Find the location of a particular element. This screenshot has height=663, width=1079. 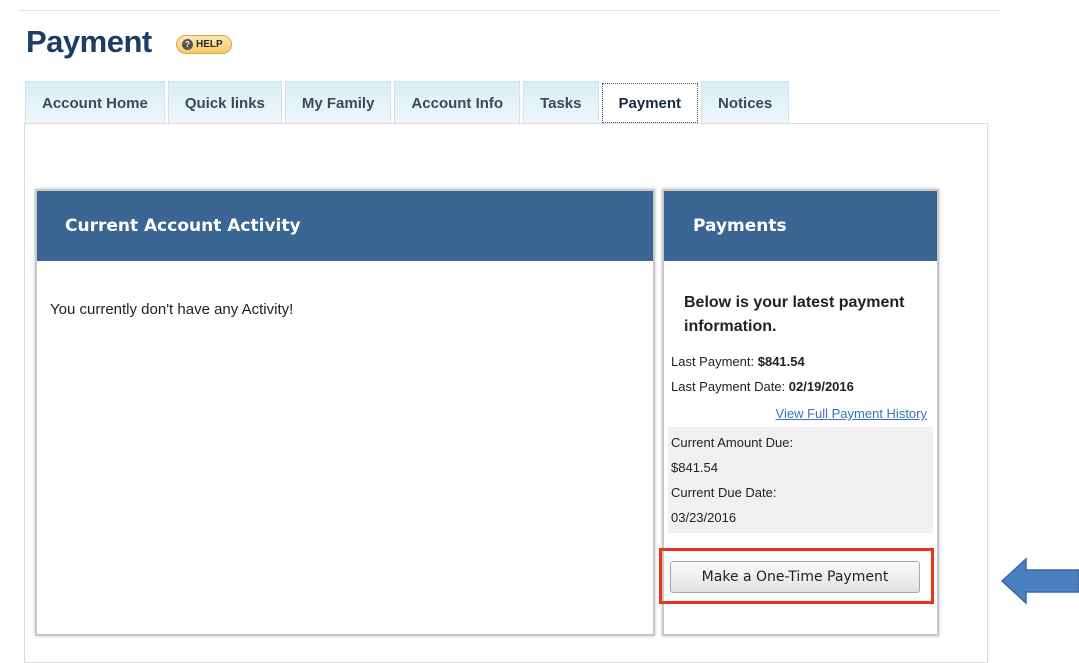

tab-my-family: My Family is located at coordinates (338, 102).